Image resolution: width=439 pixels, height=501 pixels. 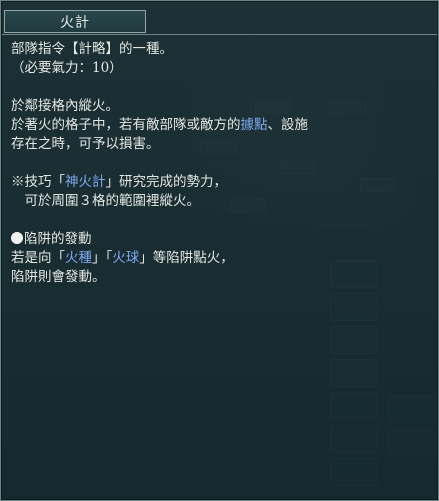 What do you see at coordinates (58, 239) in the screenshot?
I see `trap-heading-text: 陷阱的發動` at bounding box center [58, 239].